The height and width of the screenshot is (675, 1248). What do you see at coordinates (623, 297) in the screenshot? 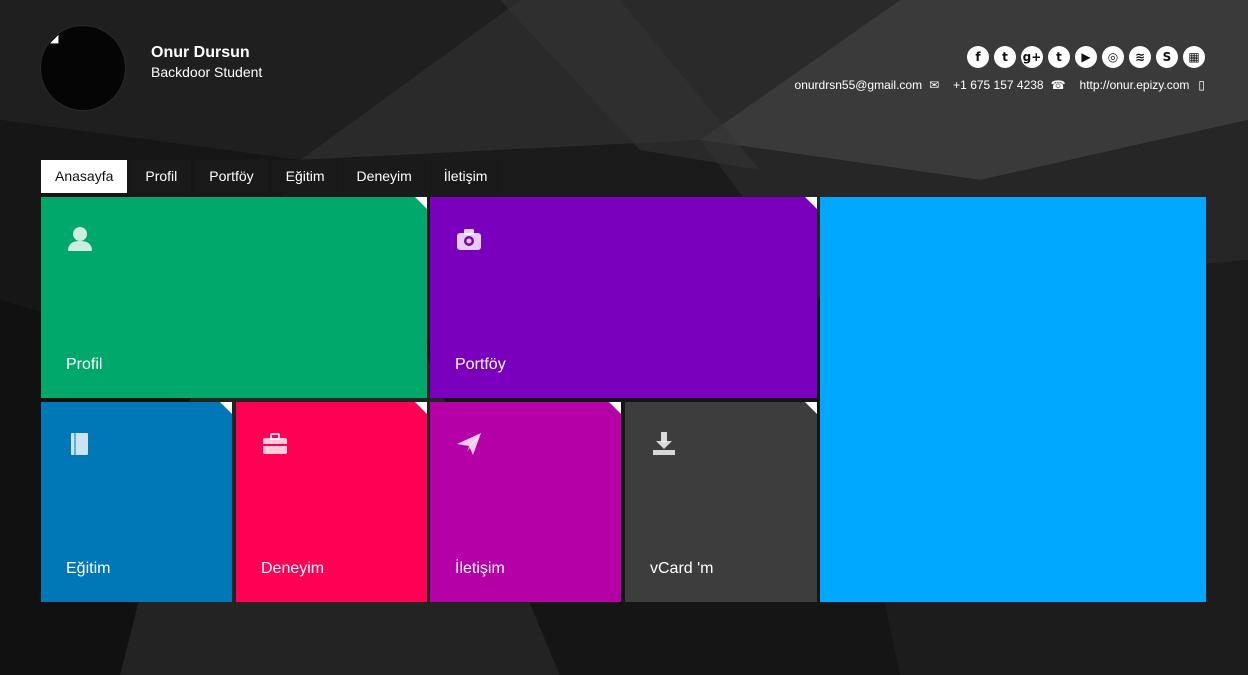
I see `tile-portfoy: Portföy` at bounding box center [623, 297].